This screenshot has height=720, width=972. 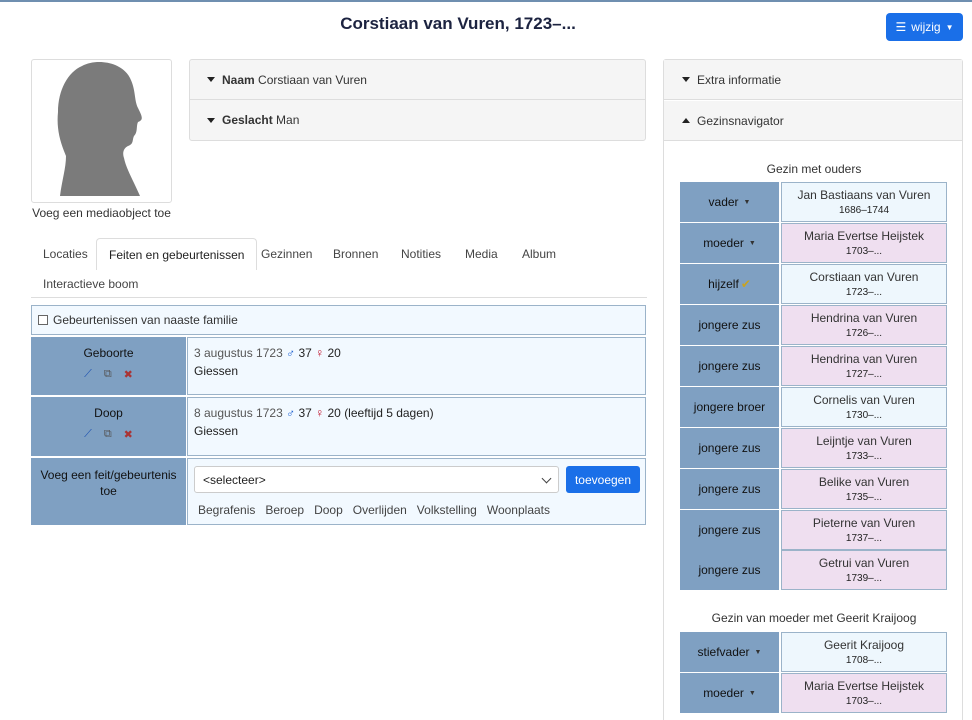 What do you see at coordinates (43, 320) in the screenshot?
I see `checkbox` at bounding box center [43, 320].